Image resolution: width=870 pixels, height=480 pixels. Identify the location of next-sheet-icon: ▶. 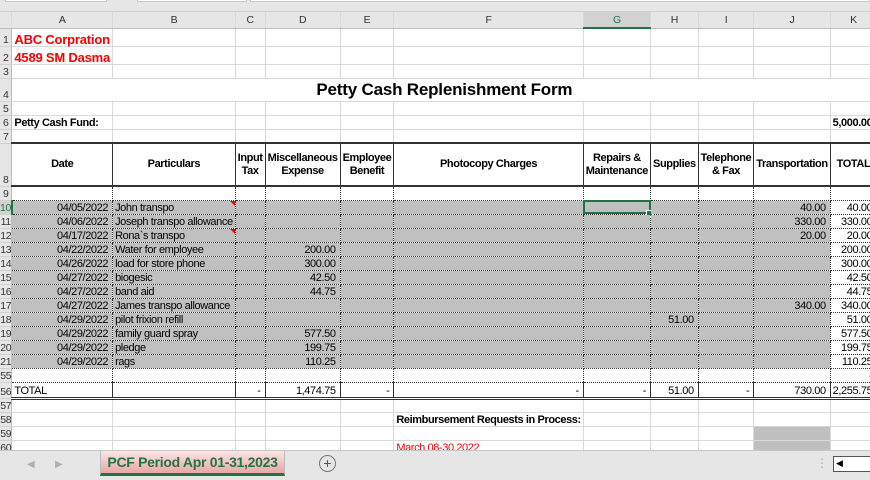
(59, 464).